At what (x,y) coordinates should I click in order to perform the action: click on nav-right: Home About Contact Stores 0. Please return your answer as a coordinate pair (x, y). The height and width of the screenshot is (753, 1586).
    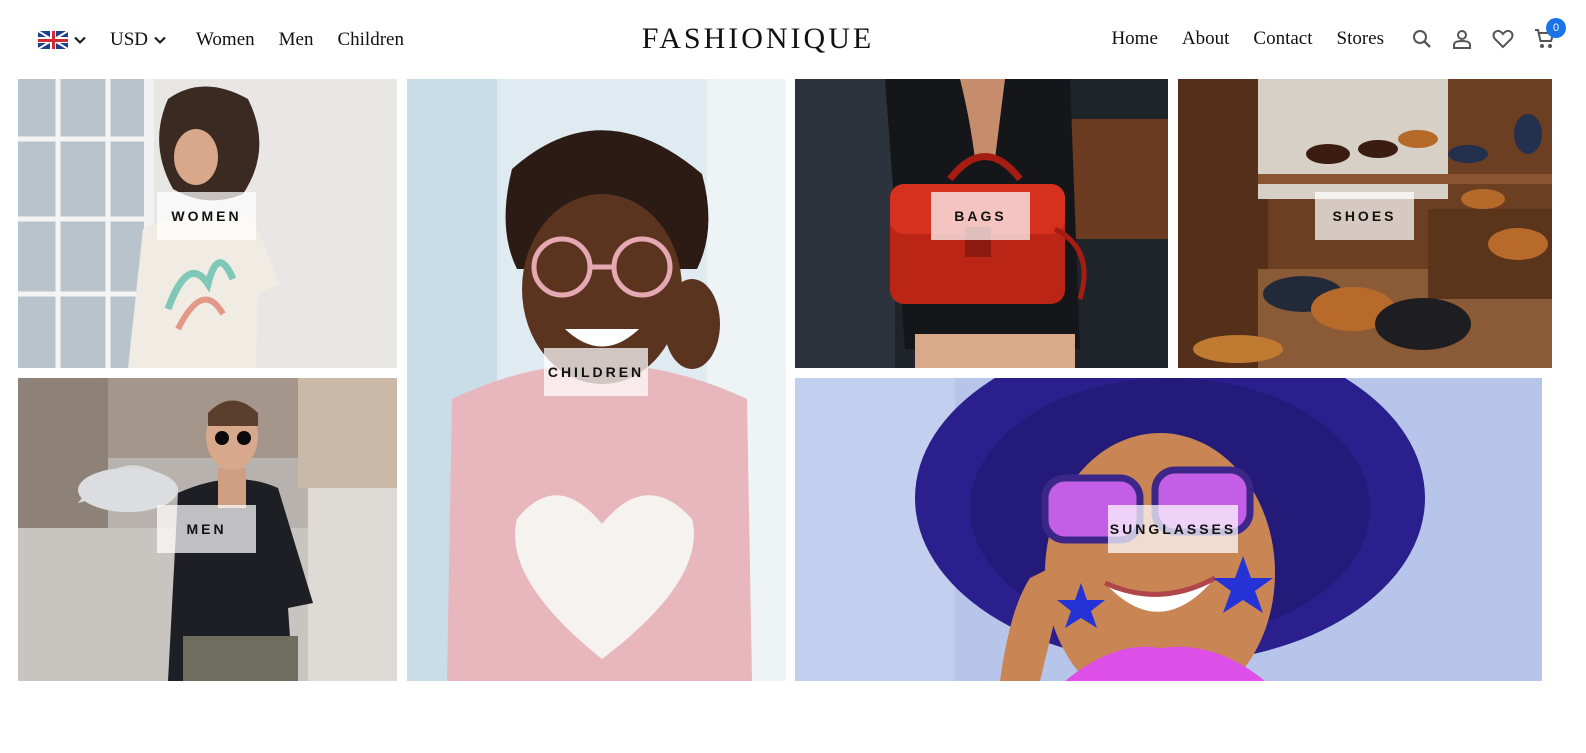
    Looking at the image, I should click on (1338, 35).